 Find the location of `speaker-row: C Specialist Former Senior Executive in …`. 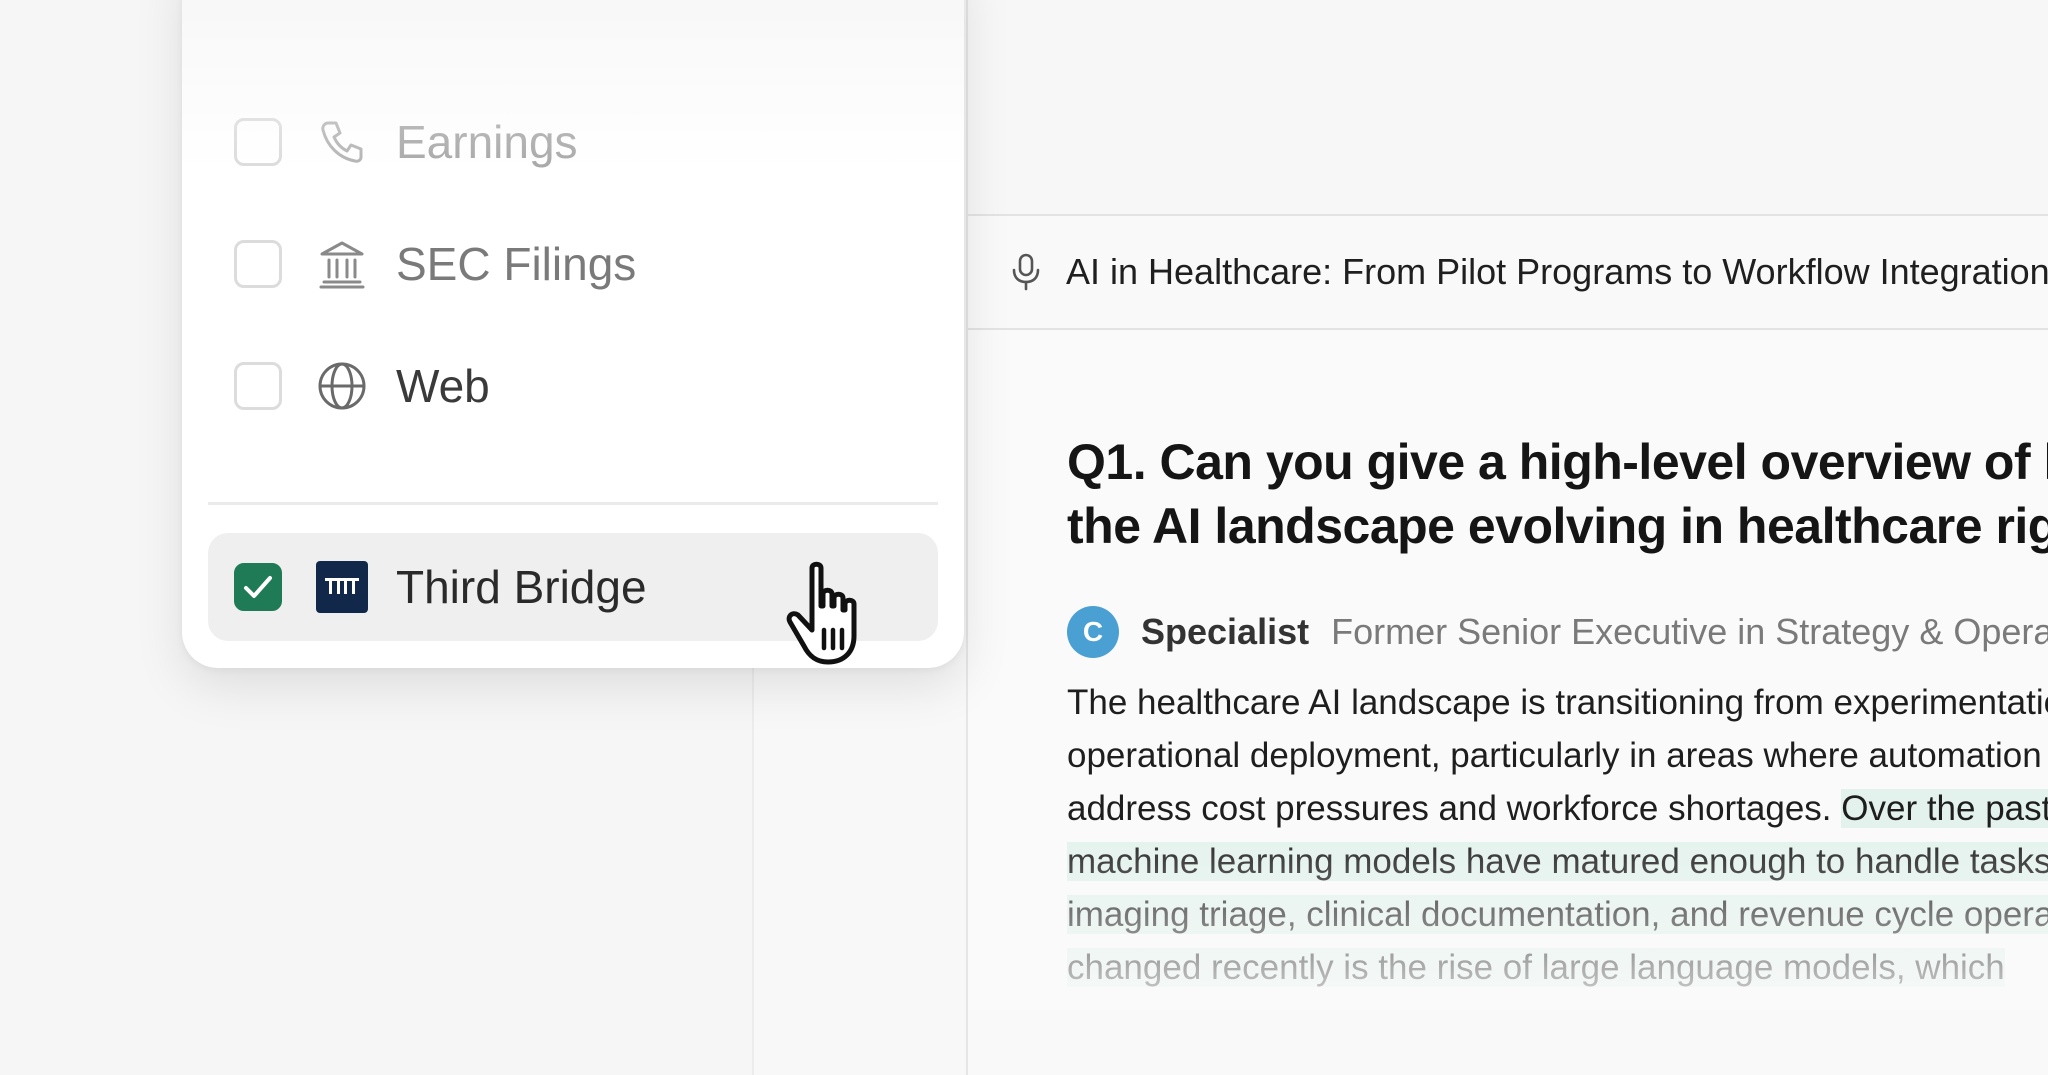

speaker-row: C Specialist Former Senior Executive in … is located at coordinates (1557, 632).